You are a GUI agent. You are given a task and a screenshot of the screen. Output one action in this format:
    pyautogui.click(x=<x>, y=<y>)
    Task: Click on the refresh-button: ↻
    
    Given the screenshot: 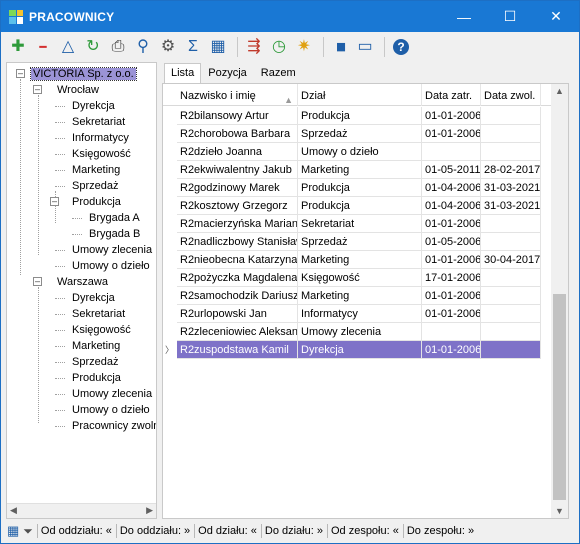 What is the action you would take?
    pyautogui.click(x=93, y=47)
    